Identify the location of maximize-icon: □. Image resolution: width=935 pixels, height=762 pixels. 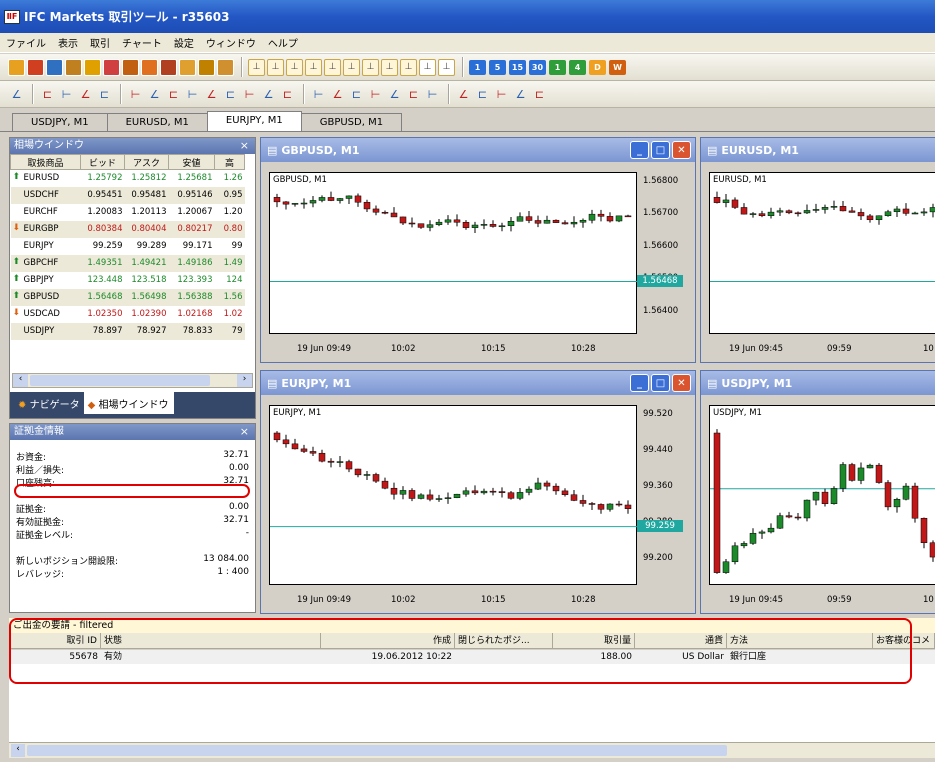
(660, 383).